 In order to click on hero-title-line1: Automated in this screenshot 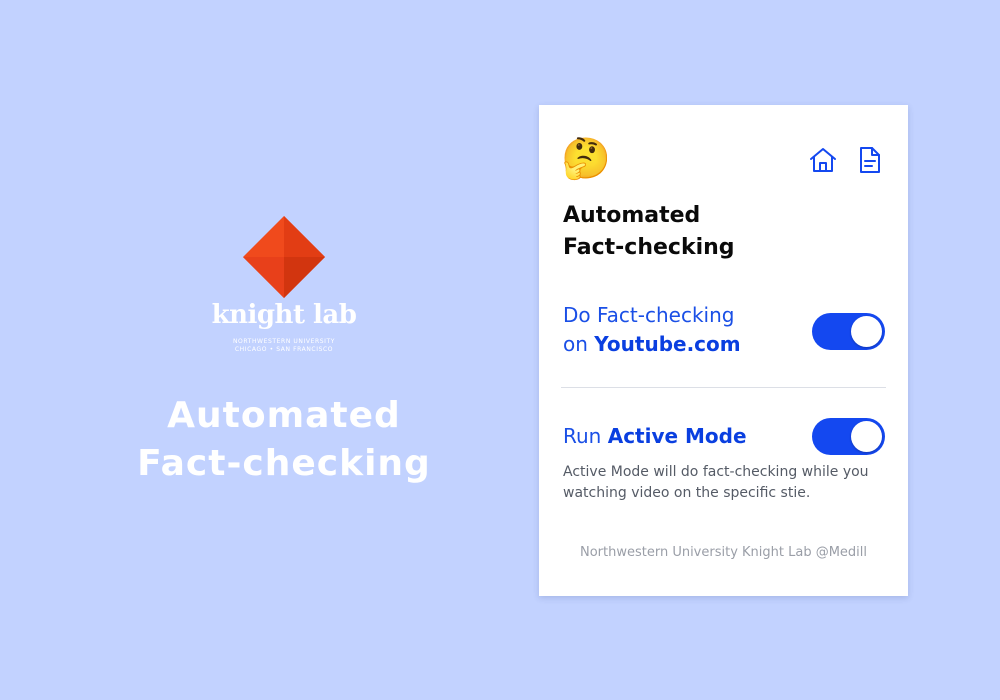, I will do `click(284, 415)`.